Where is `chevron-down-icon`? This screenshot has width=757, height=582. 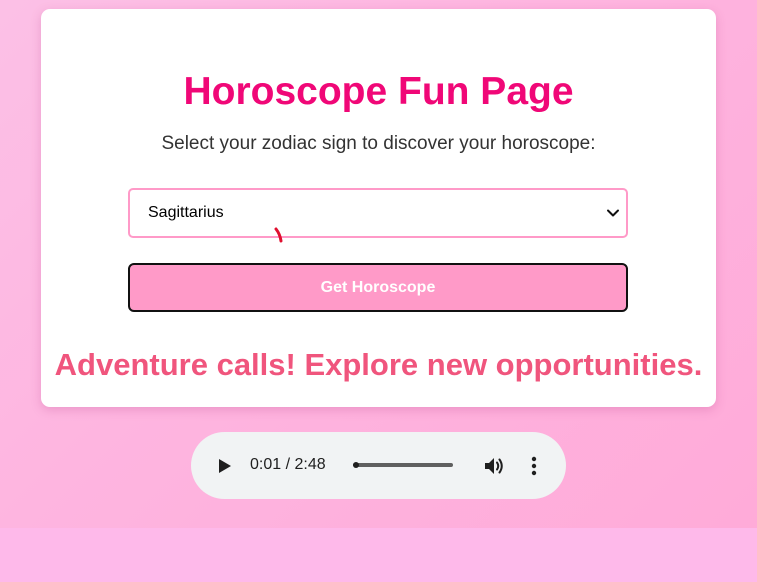
chevron-down-icon is located at coordinates (613, 213).